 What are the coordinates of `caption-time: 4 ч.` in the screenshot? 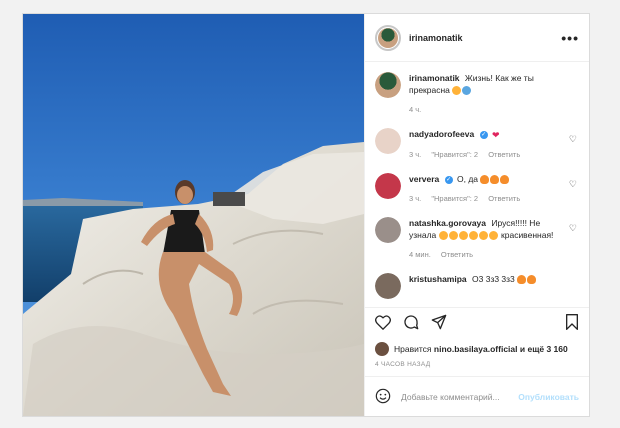 It's located at (415, 109).